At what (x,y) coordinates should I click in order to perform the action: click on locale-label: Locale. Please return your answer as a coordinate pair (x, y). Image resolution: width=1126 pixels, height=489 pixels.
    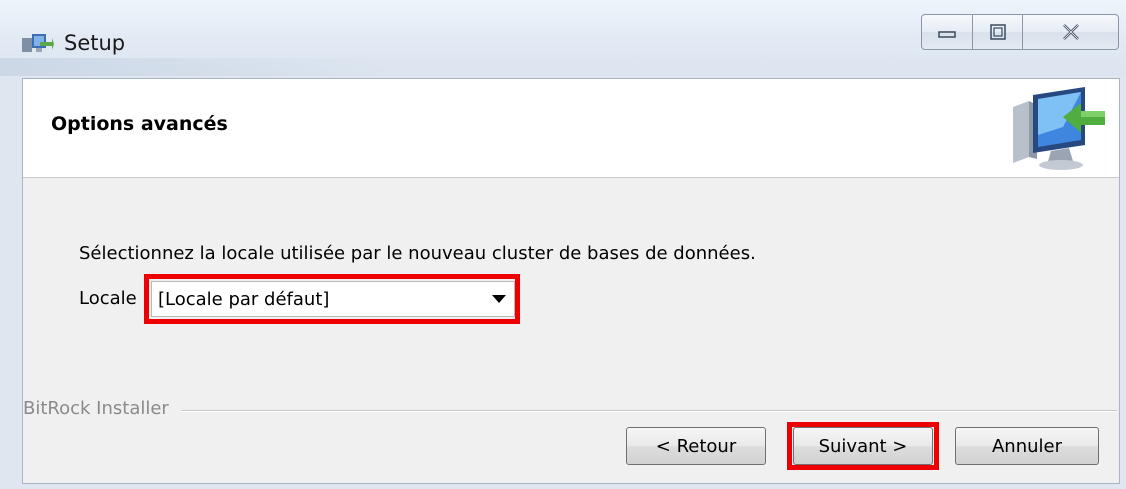
    Looking at the image, I should click on (108, 298).